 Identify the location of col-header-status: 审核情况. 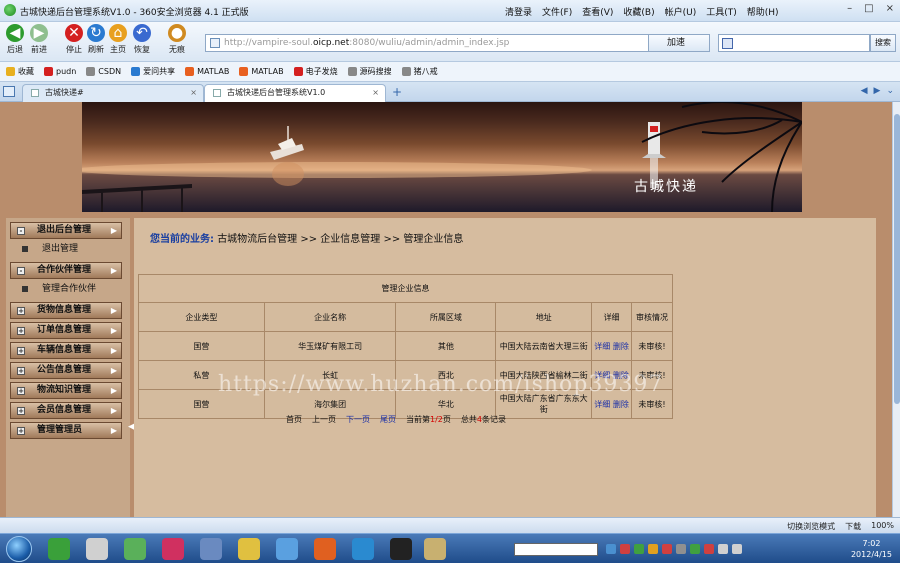
(652, 317).